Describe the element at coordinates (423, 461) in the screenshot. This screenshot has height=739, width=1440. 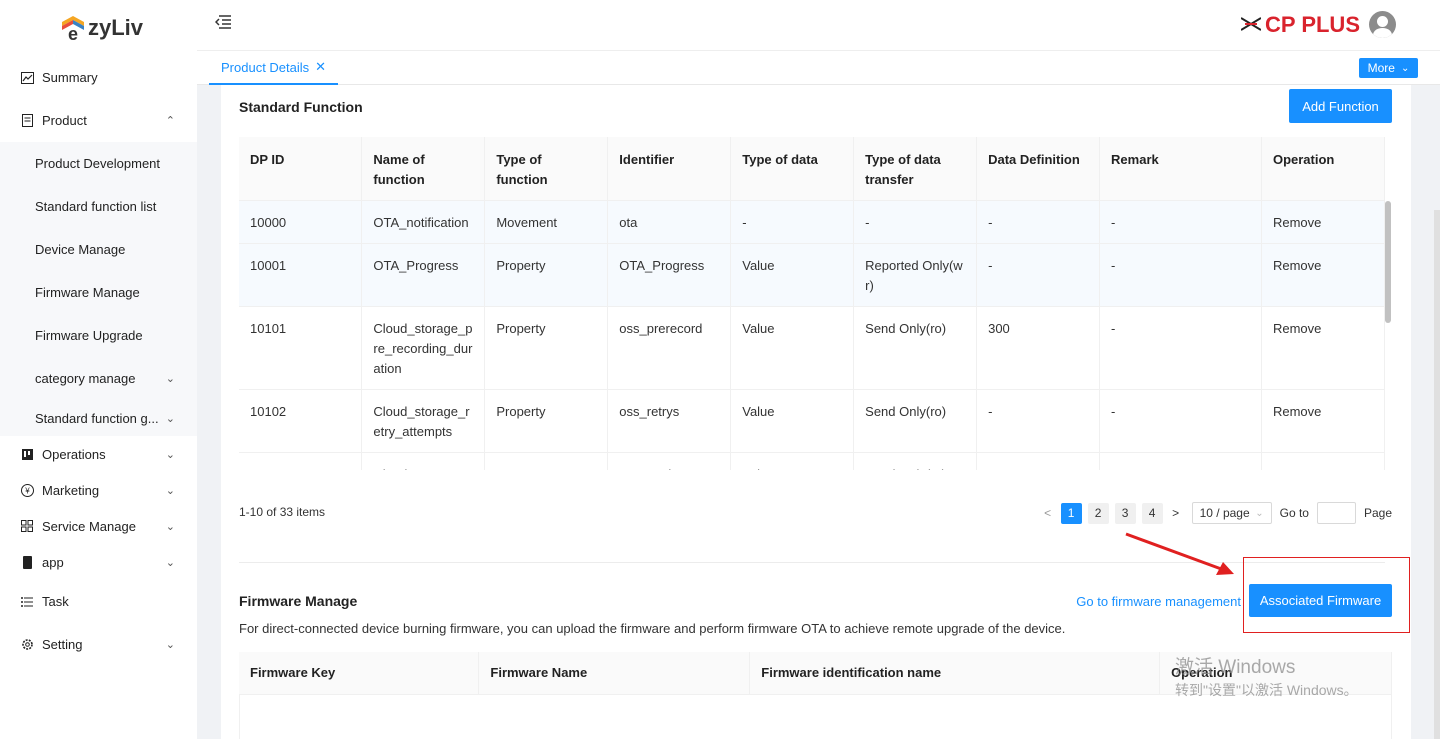
I see `table-cell: Cloud_storage_motion` at that location.